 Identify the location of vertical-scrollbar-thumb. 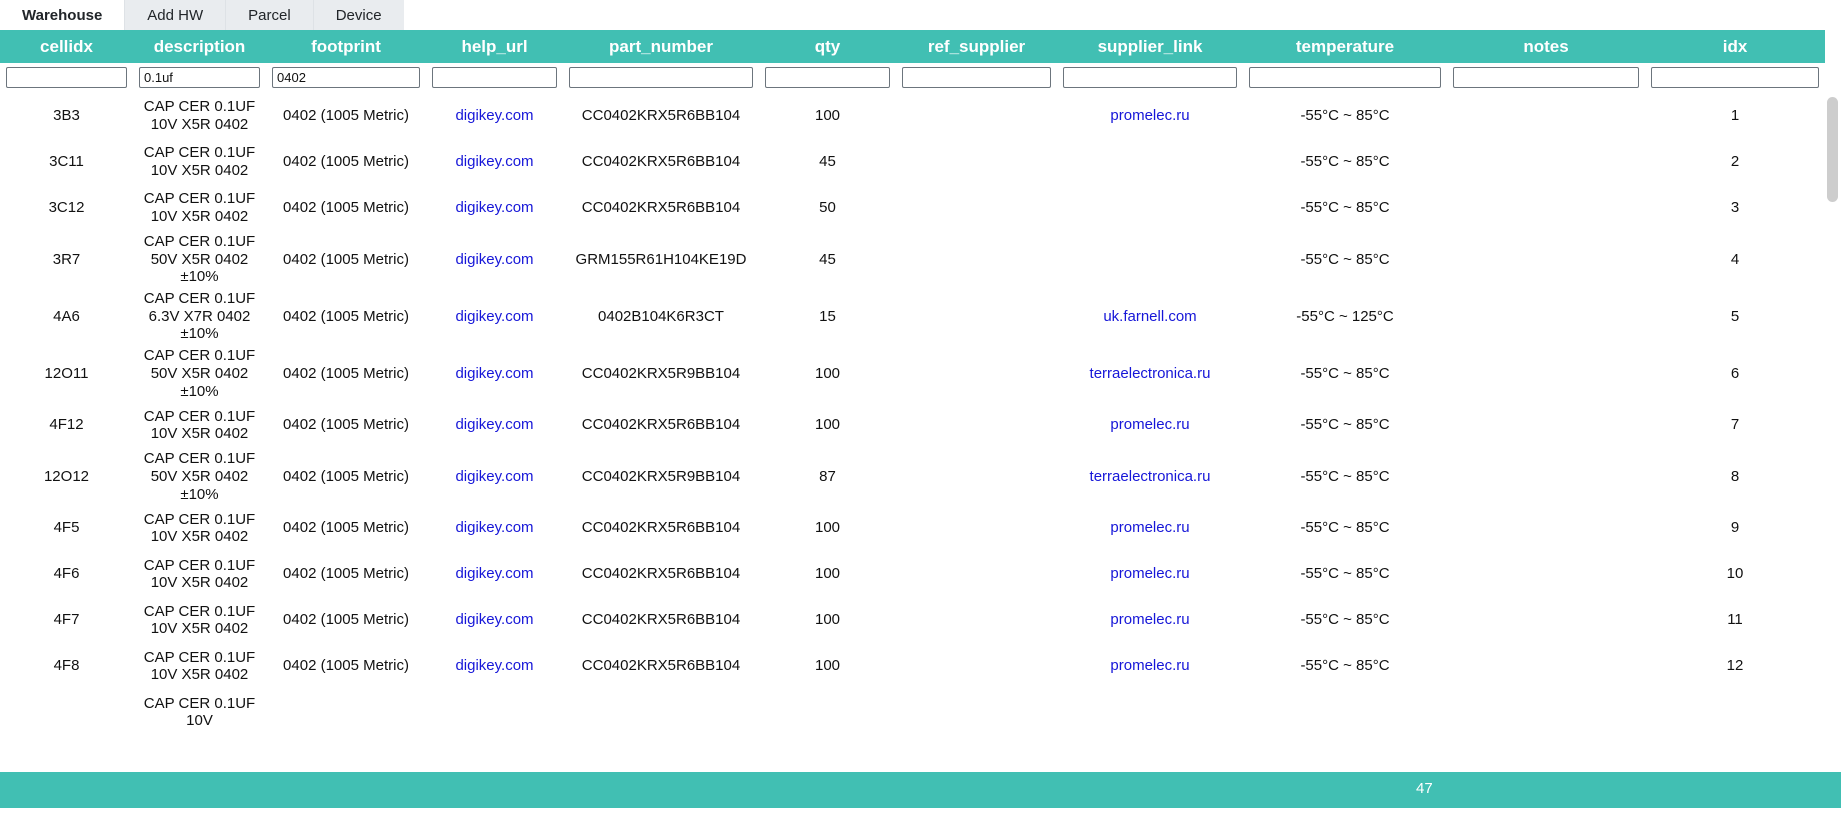
(1832, 149).